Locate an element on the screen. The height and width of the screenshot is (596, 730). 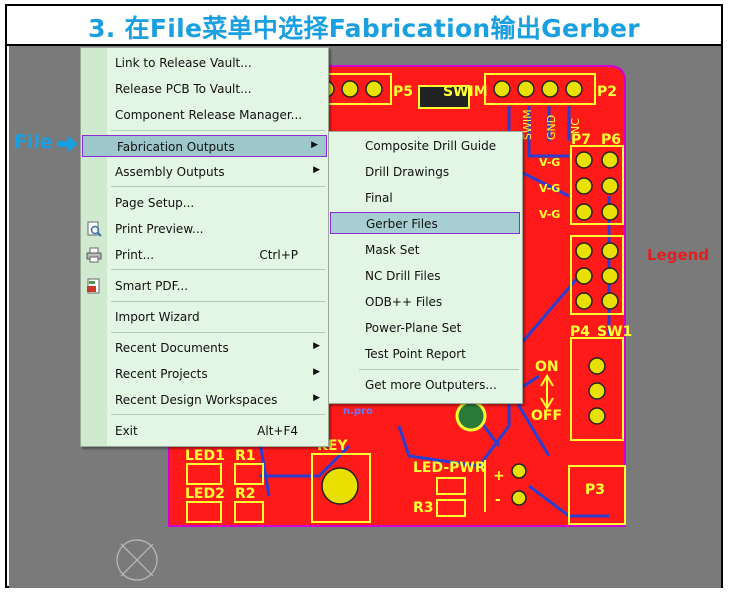
menu-item-label: Recent Documents is located at coordinates (172, 348).